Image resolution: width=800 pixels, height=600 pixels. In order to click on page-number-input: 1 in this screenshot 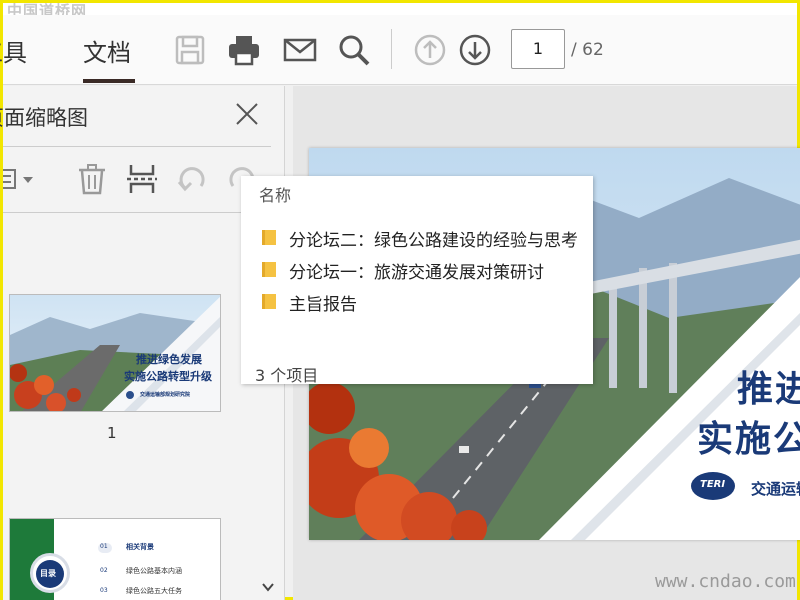, I will do `click(538, 49)`.